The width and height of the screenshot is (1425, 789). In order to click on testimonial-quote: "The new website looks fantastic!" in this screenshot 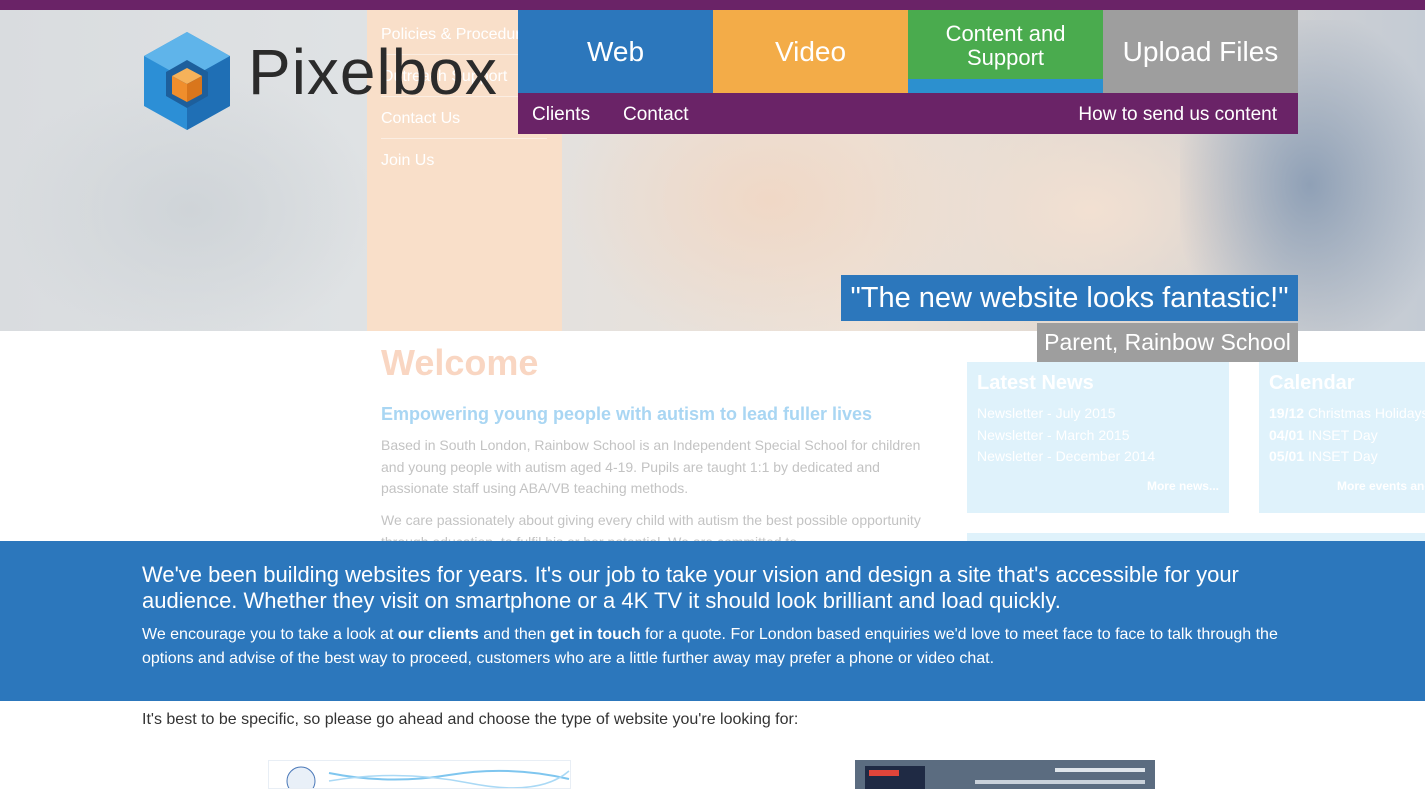, I will do `click(1069, 298)`.